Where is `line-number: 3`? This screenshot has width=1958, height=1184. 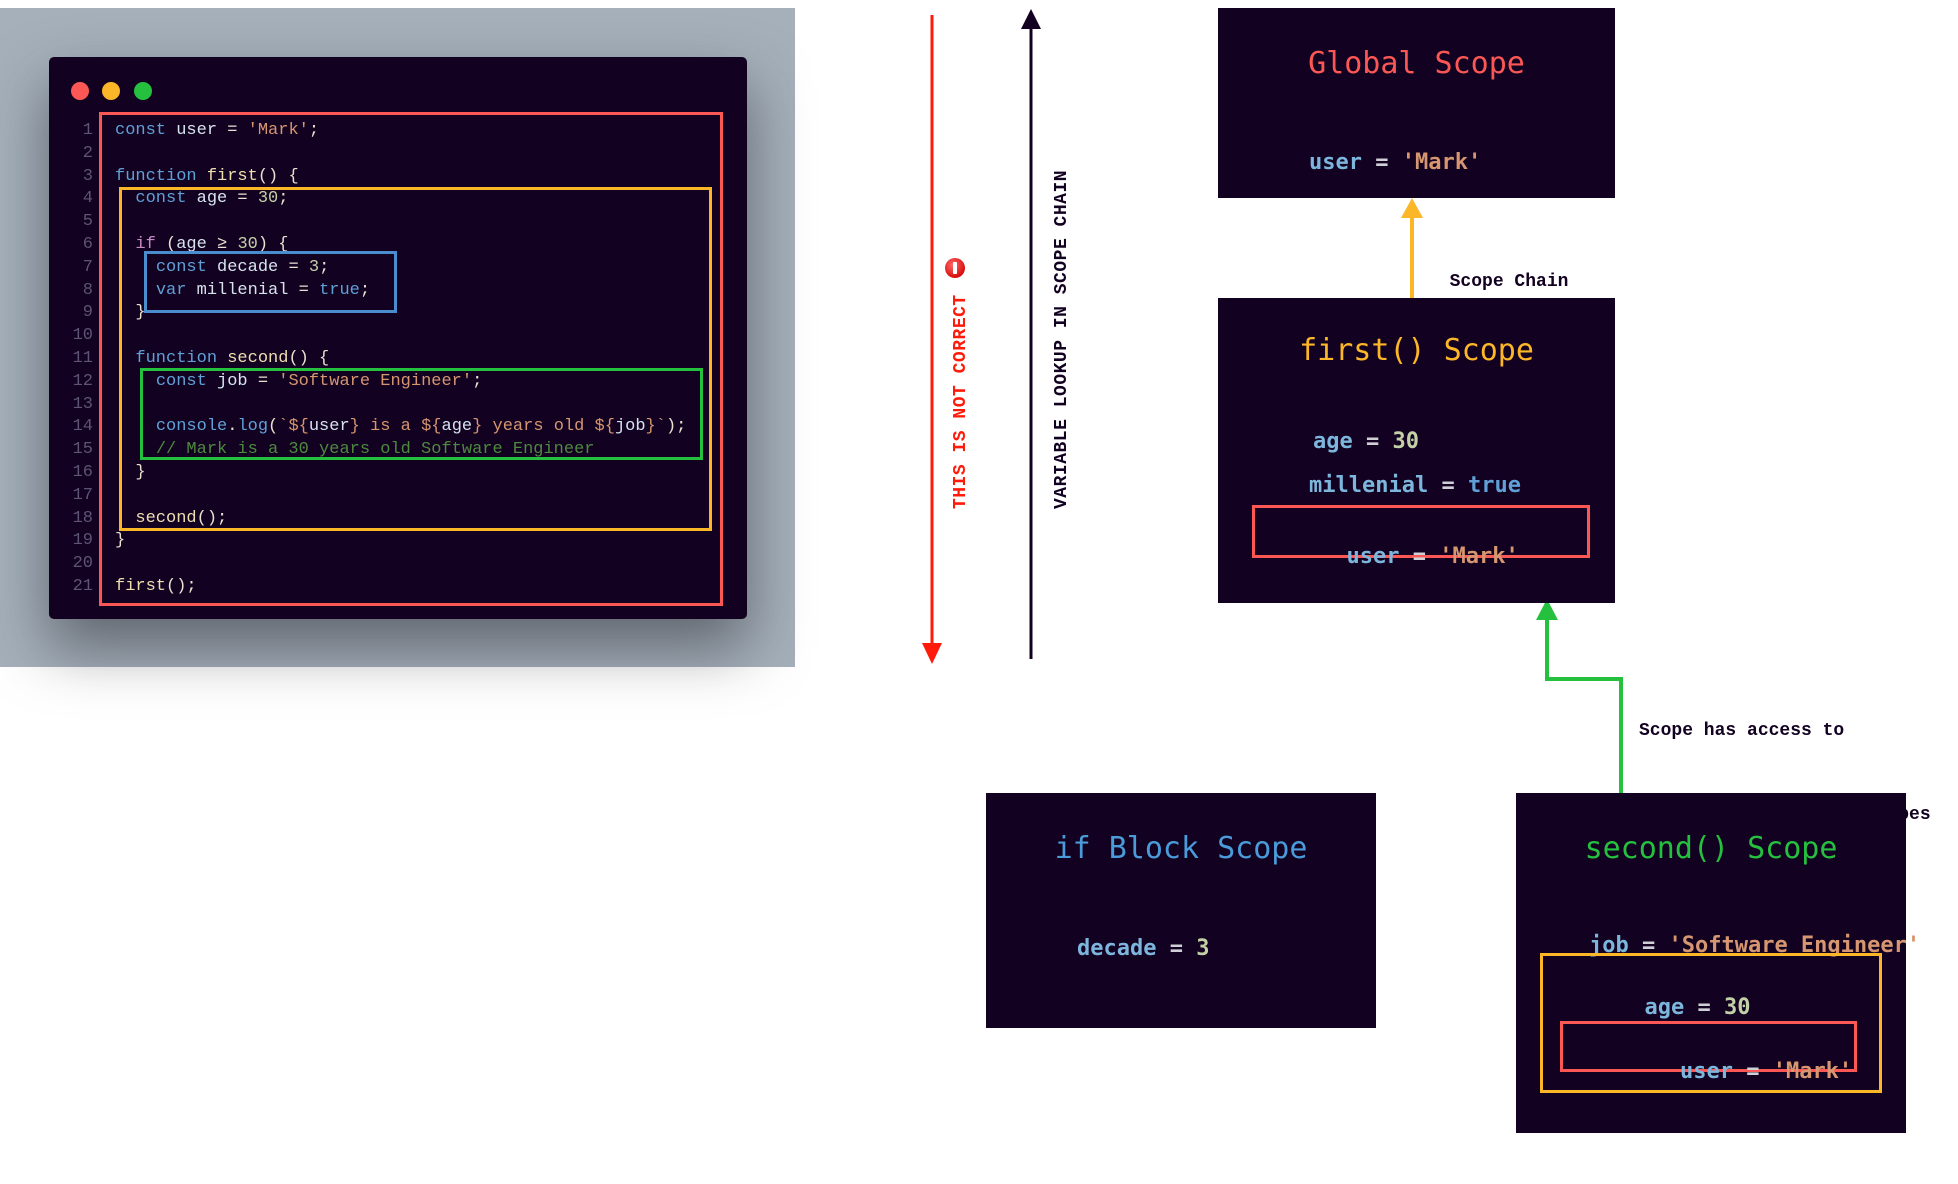 line-number: 3 is located at coordinates (87, 176).